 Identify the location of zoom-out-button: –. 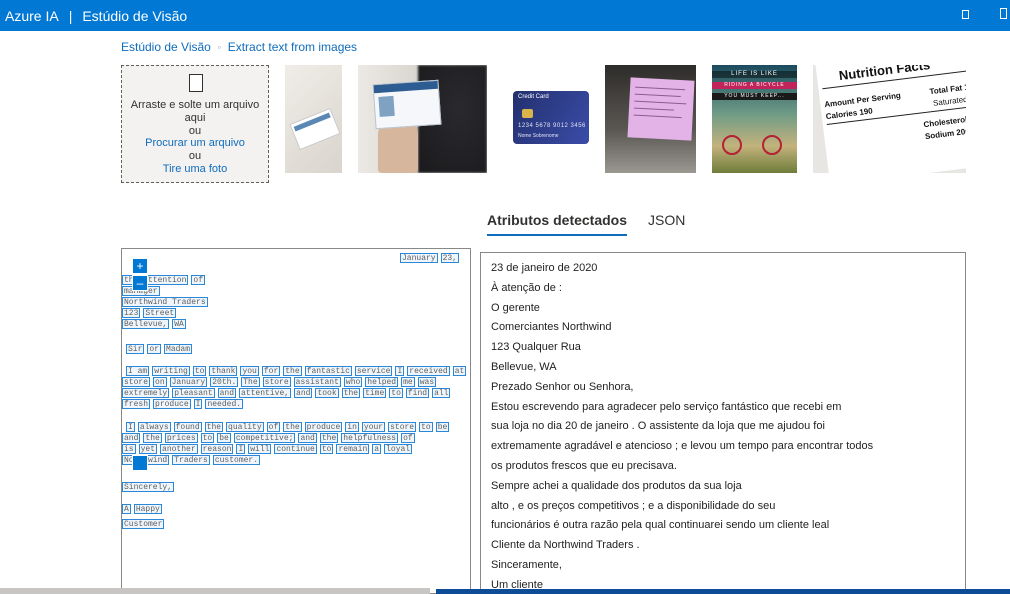
(140, 283).